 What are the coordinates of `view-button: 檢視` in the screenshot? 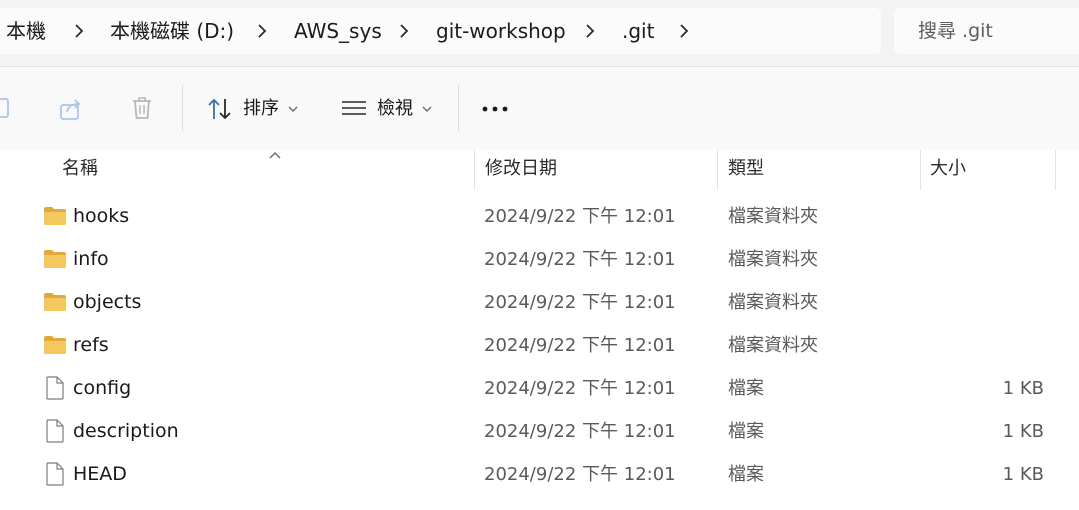 It's located at (390, 108).